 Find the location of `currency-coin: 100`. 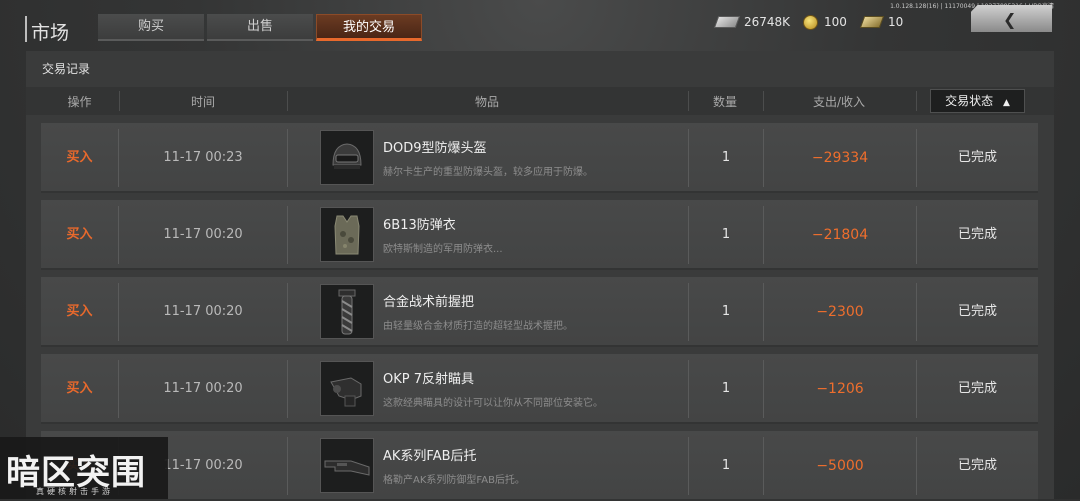

currency-coin: 100 is located at coordinates (825, 22).